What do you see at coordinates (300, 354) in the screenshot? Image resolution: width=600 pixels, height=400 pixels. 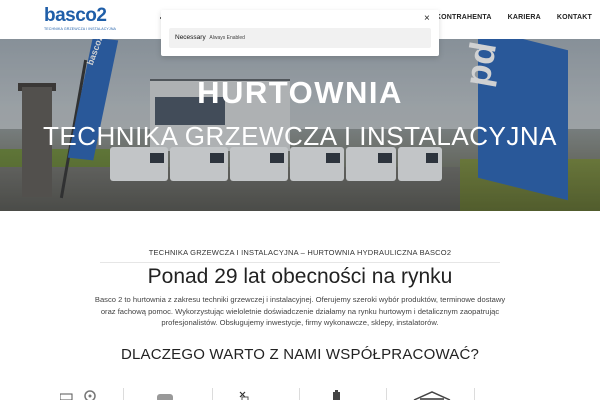 I see `why-heading: DLACZEGO WARTO Z NAMI WSPÓŁPRACOWAĆ?` at bounding box center [300, 354].